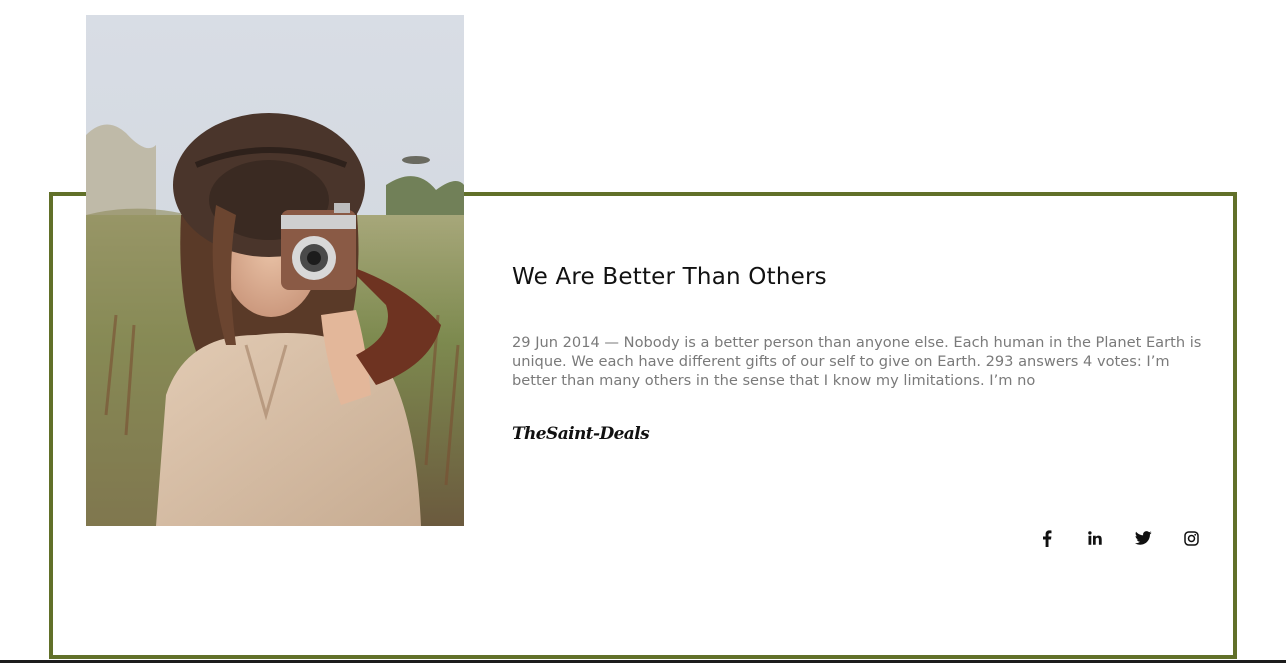 This screenshot has height=664, width=1286. I want to click on instagram-link, so click(1191, 538).